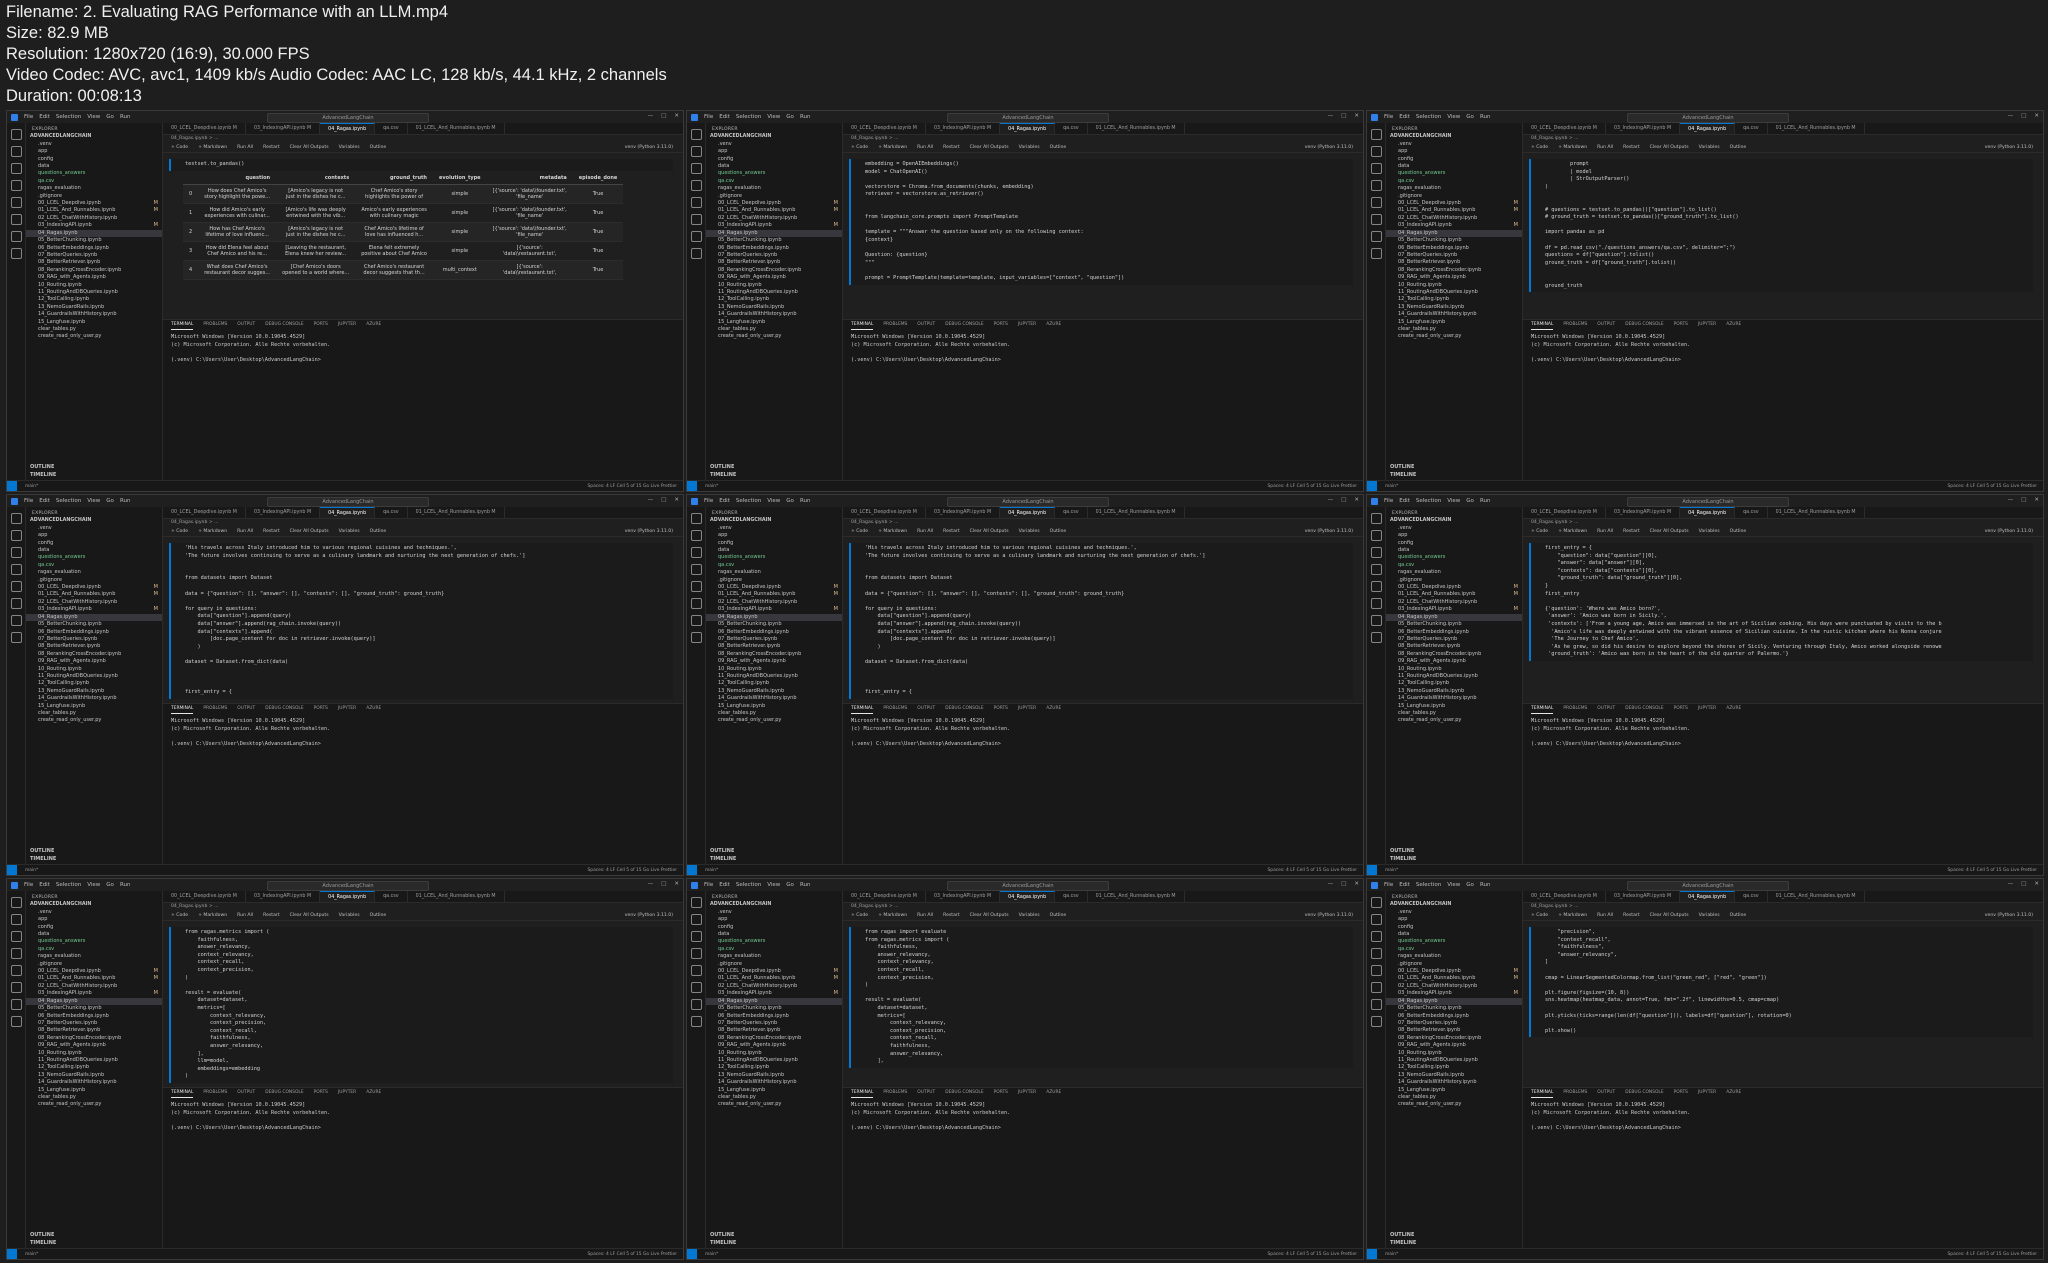  I want to click on toolbar-button: Restart, so click(951, 531).